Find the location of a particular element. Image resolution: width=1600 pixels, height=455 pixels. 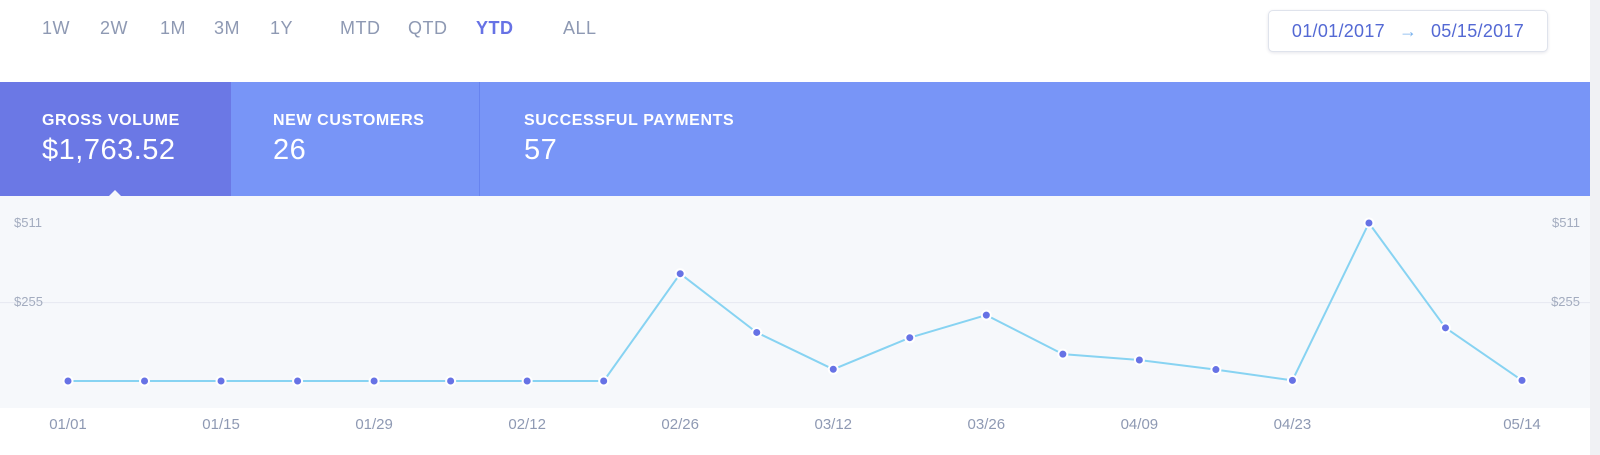

y-tick-label-left: $255 is located at coordinates (28, 301).